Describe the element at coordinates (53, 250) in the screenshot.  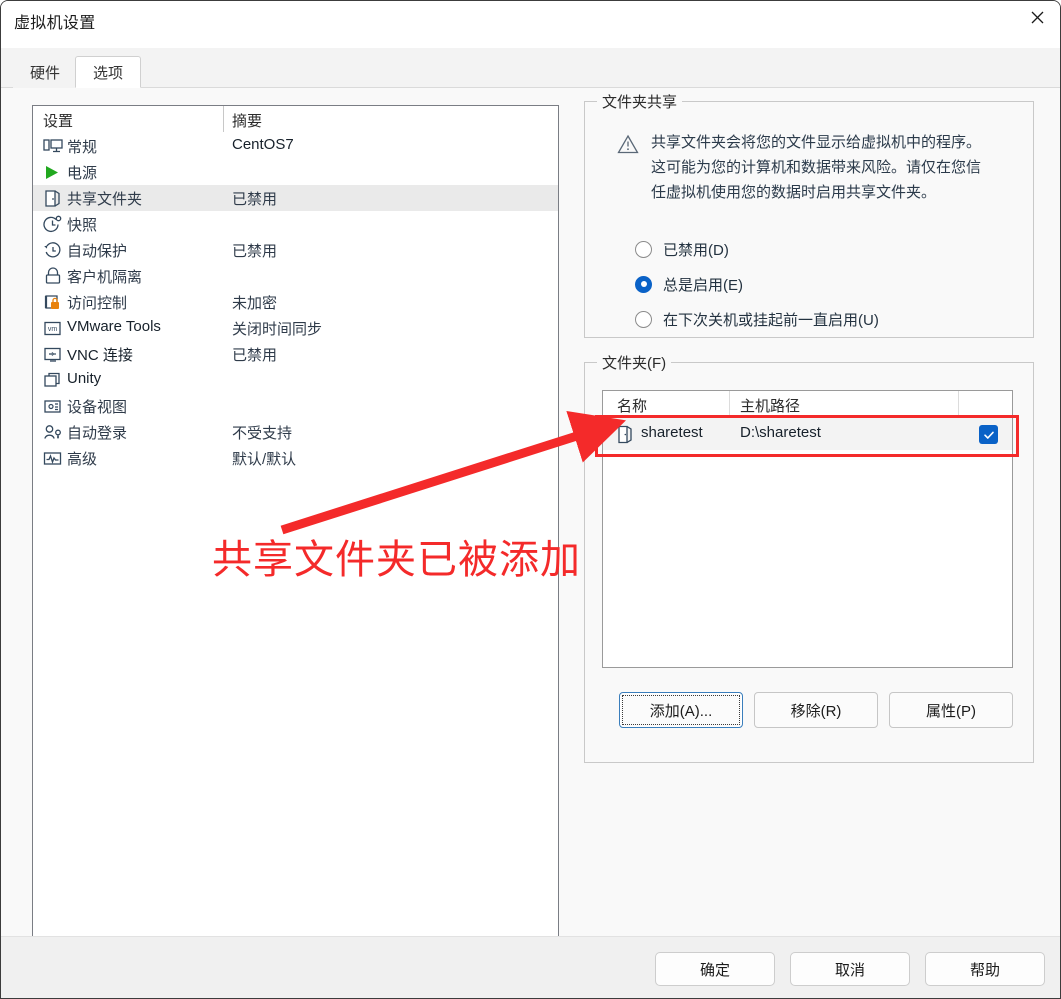
I see `autoprotect-icon` at that location.